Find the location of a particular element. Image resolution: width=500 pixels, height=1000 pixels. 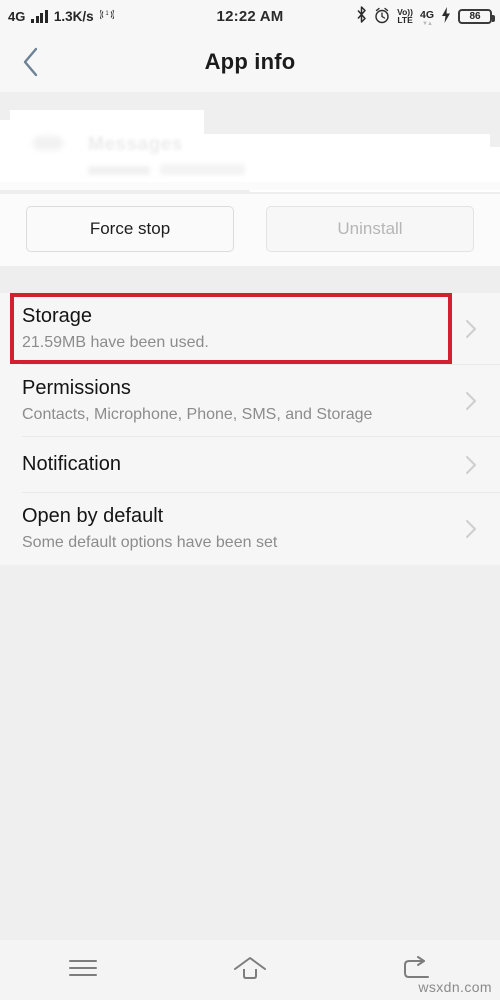

menu-icon is located at coordinates (83, 970).